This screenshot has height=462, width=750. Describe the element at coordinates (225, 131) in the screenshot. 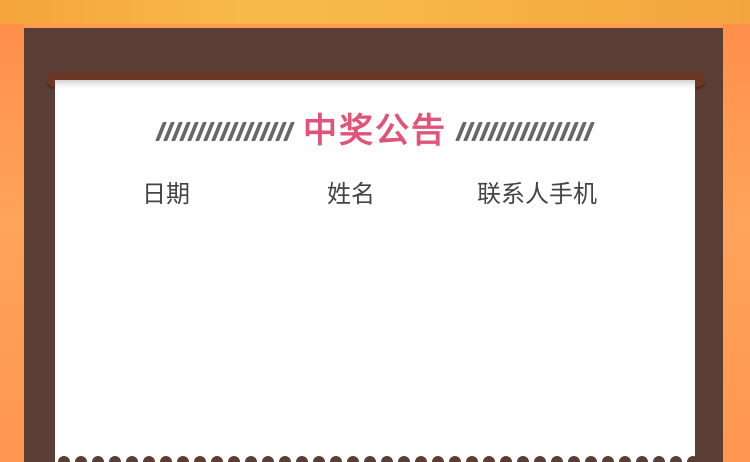

I see `decorative-hatch-left` at that location.